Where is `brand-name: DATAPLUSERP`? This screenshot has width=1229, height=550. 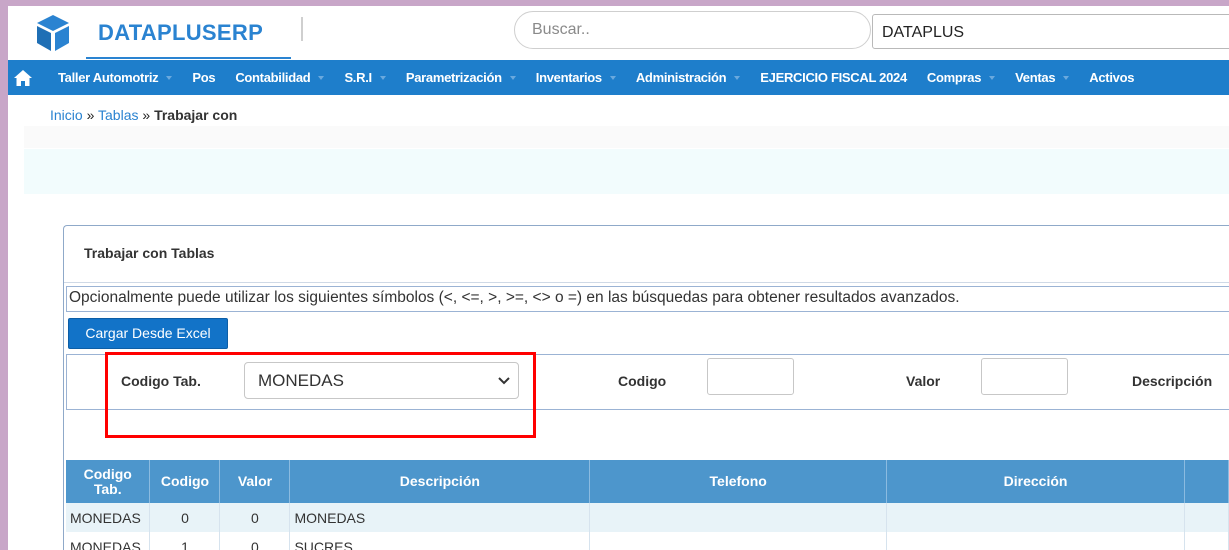 brand-name: DATAPLUSERP is located at coordinates (180, 33).